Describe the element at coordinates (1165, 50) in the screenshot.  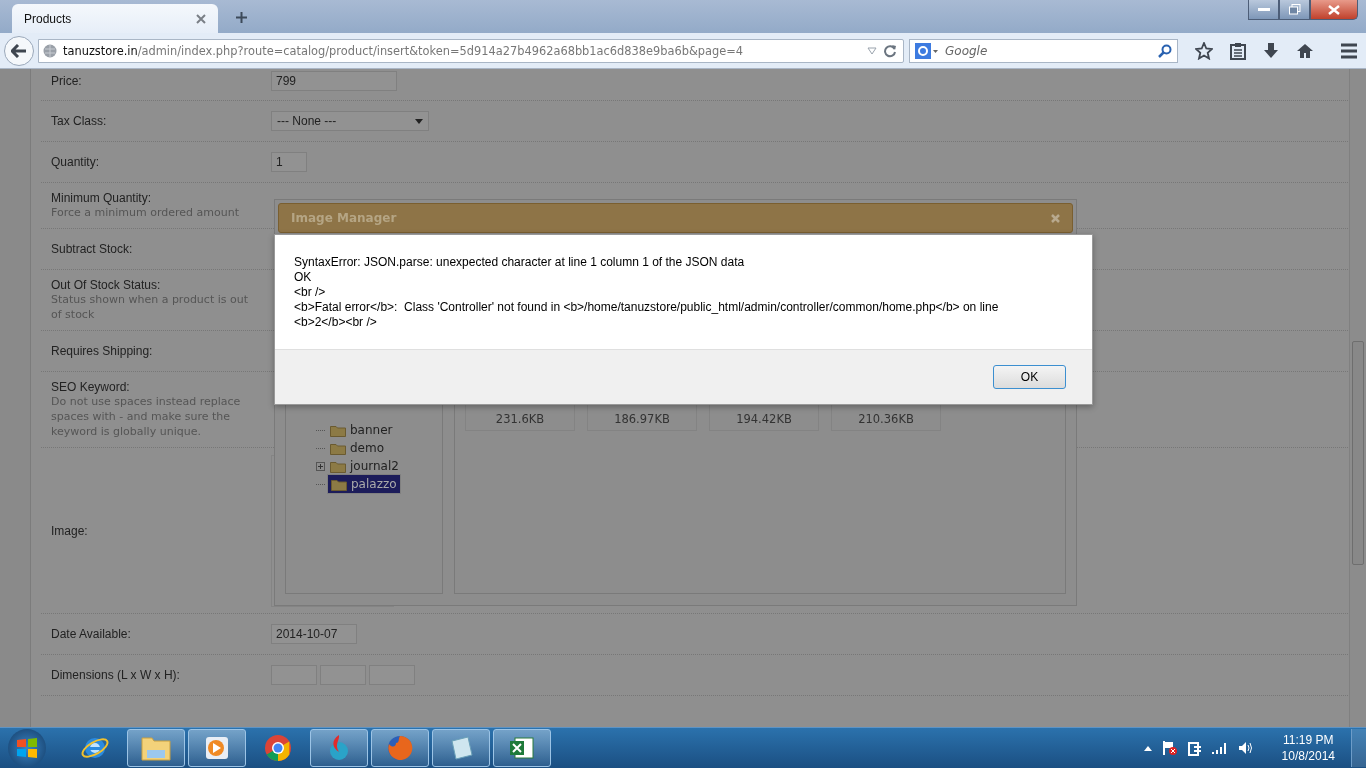
I see `search-icon` at that location.